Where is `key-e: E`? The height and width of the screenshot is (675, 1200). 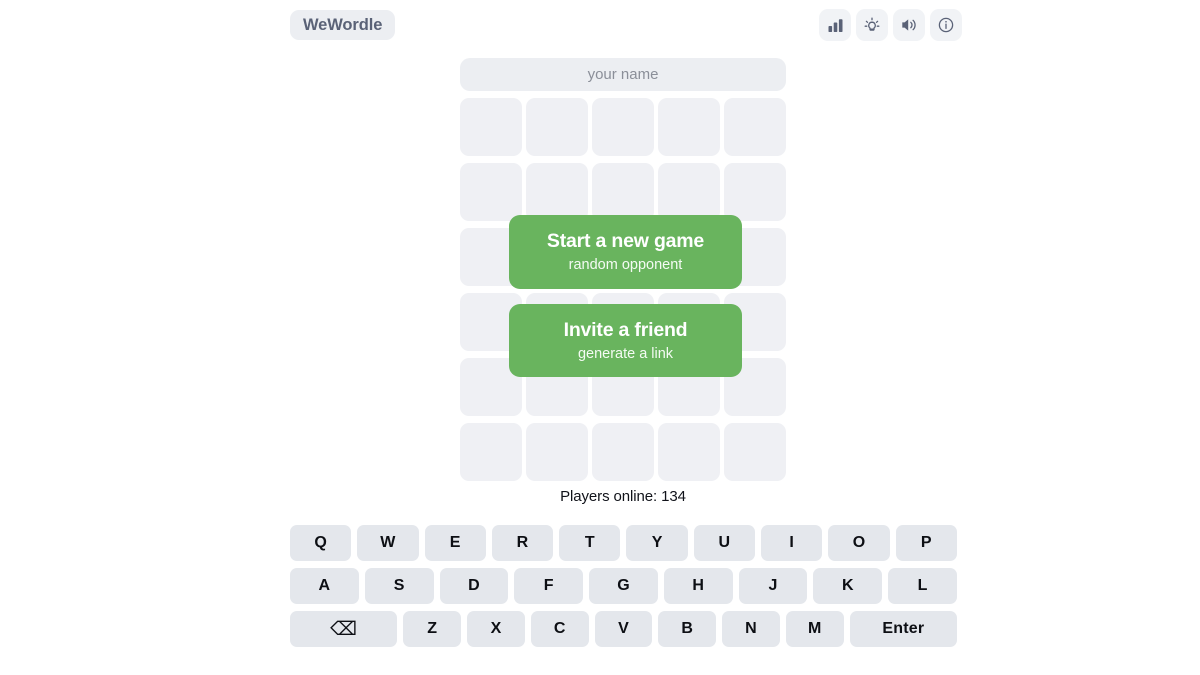
key-e: E is located at coordinates (455, 543).